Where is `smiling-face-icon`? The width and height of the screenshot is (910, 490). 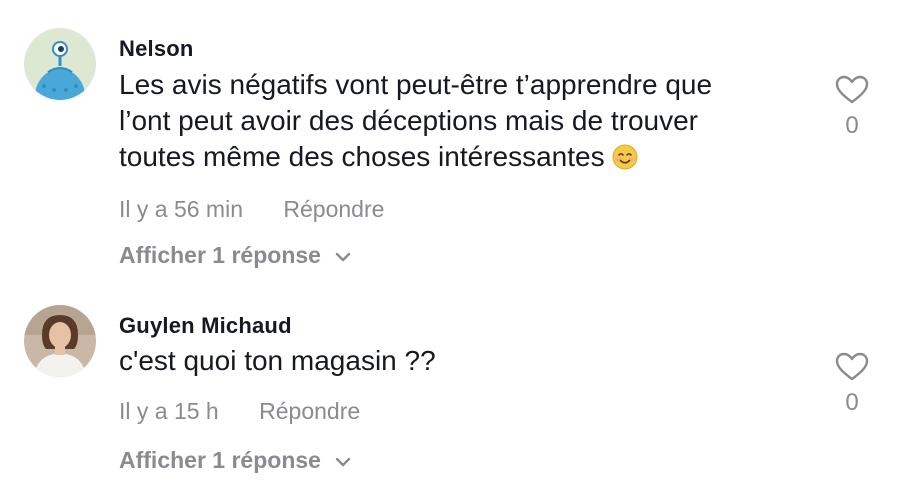 smiling-face-icon is located at coordinates (625, 156).